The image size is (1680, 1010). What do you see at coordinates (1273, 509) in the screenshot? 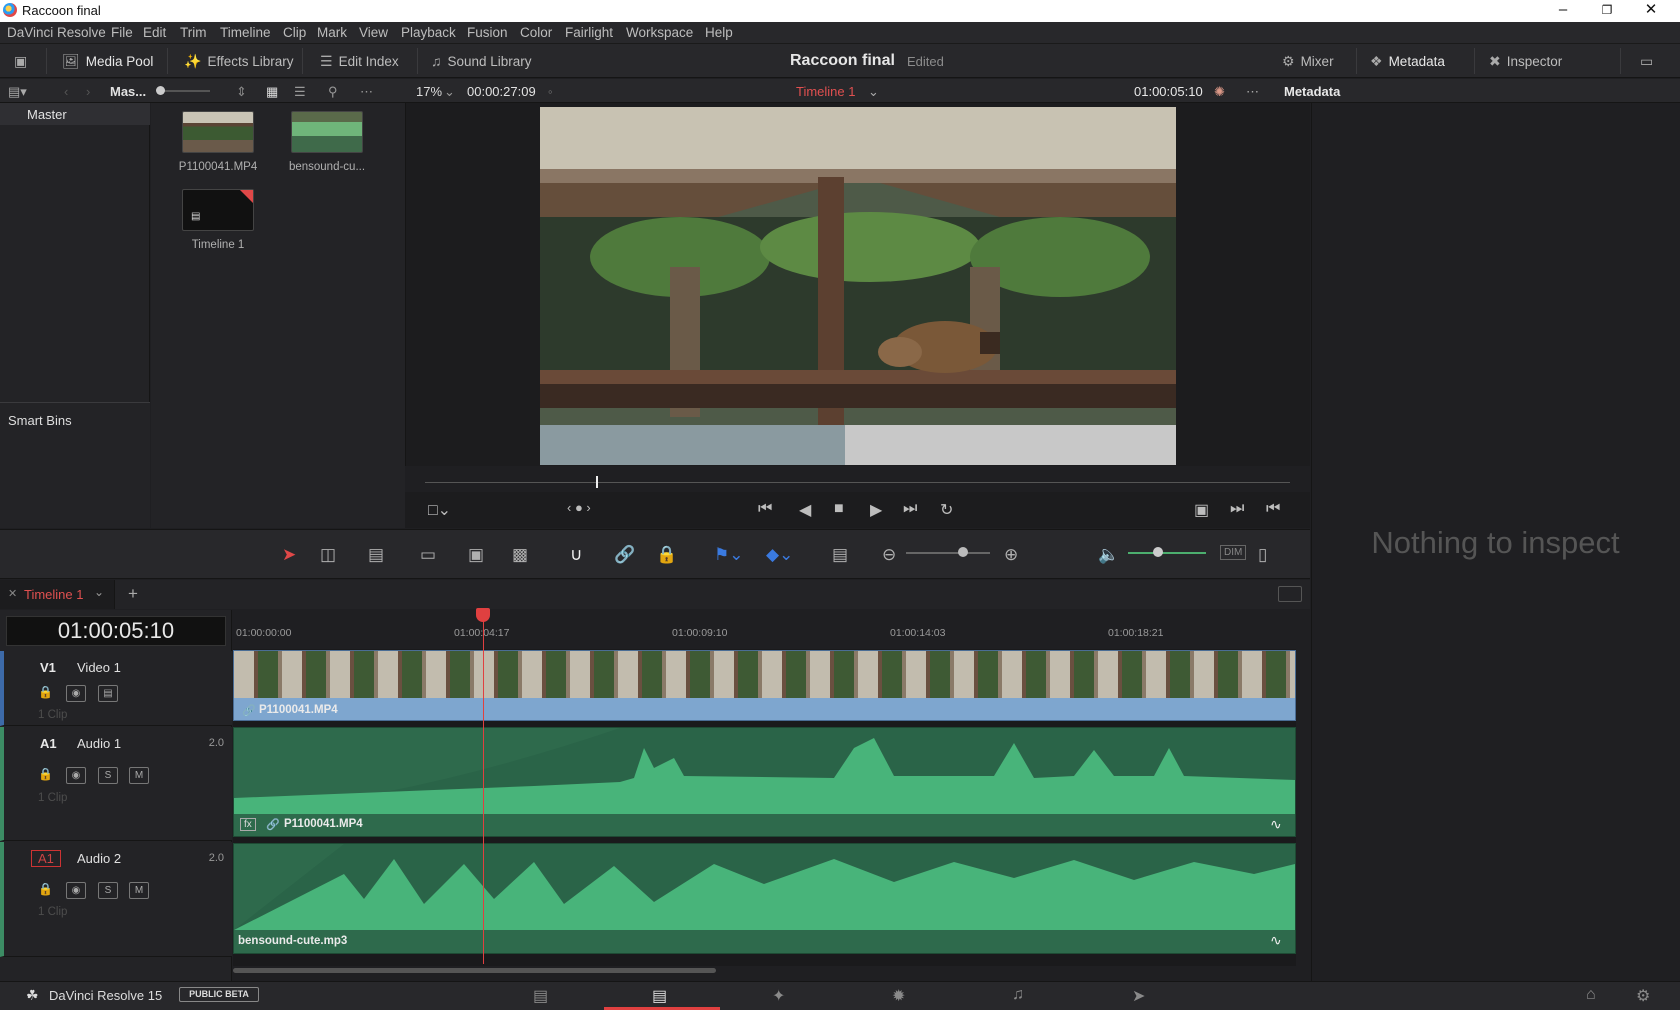
I see `previous-edit-icon: ⏮` at bounding box center [1273, 509].